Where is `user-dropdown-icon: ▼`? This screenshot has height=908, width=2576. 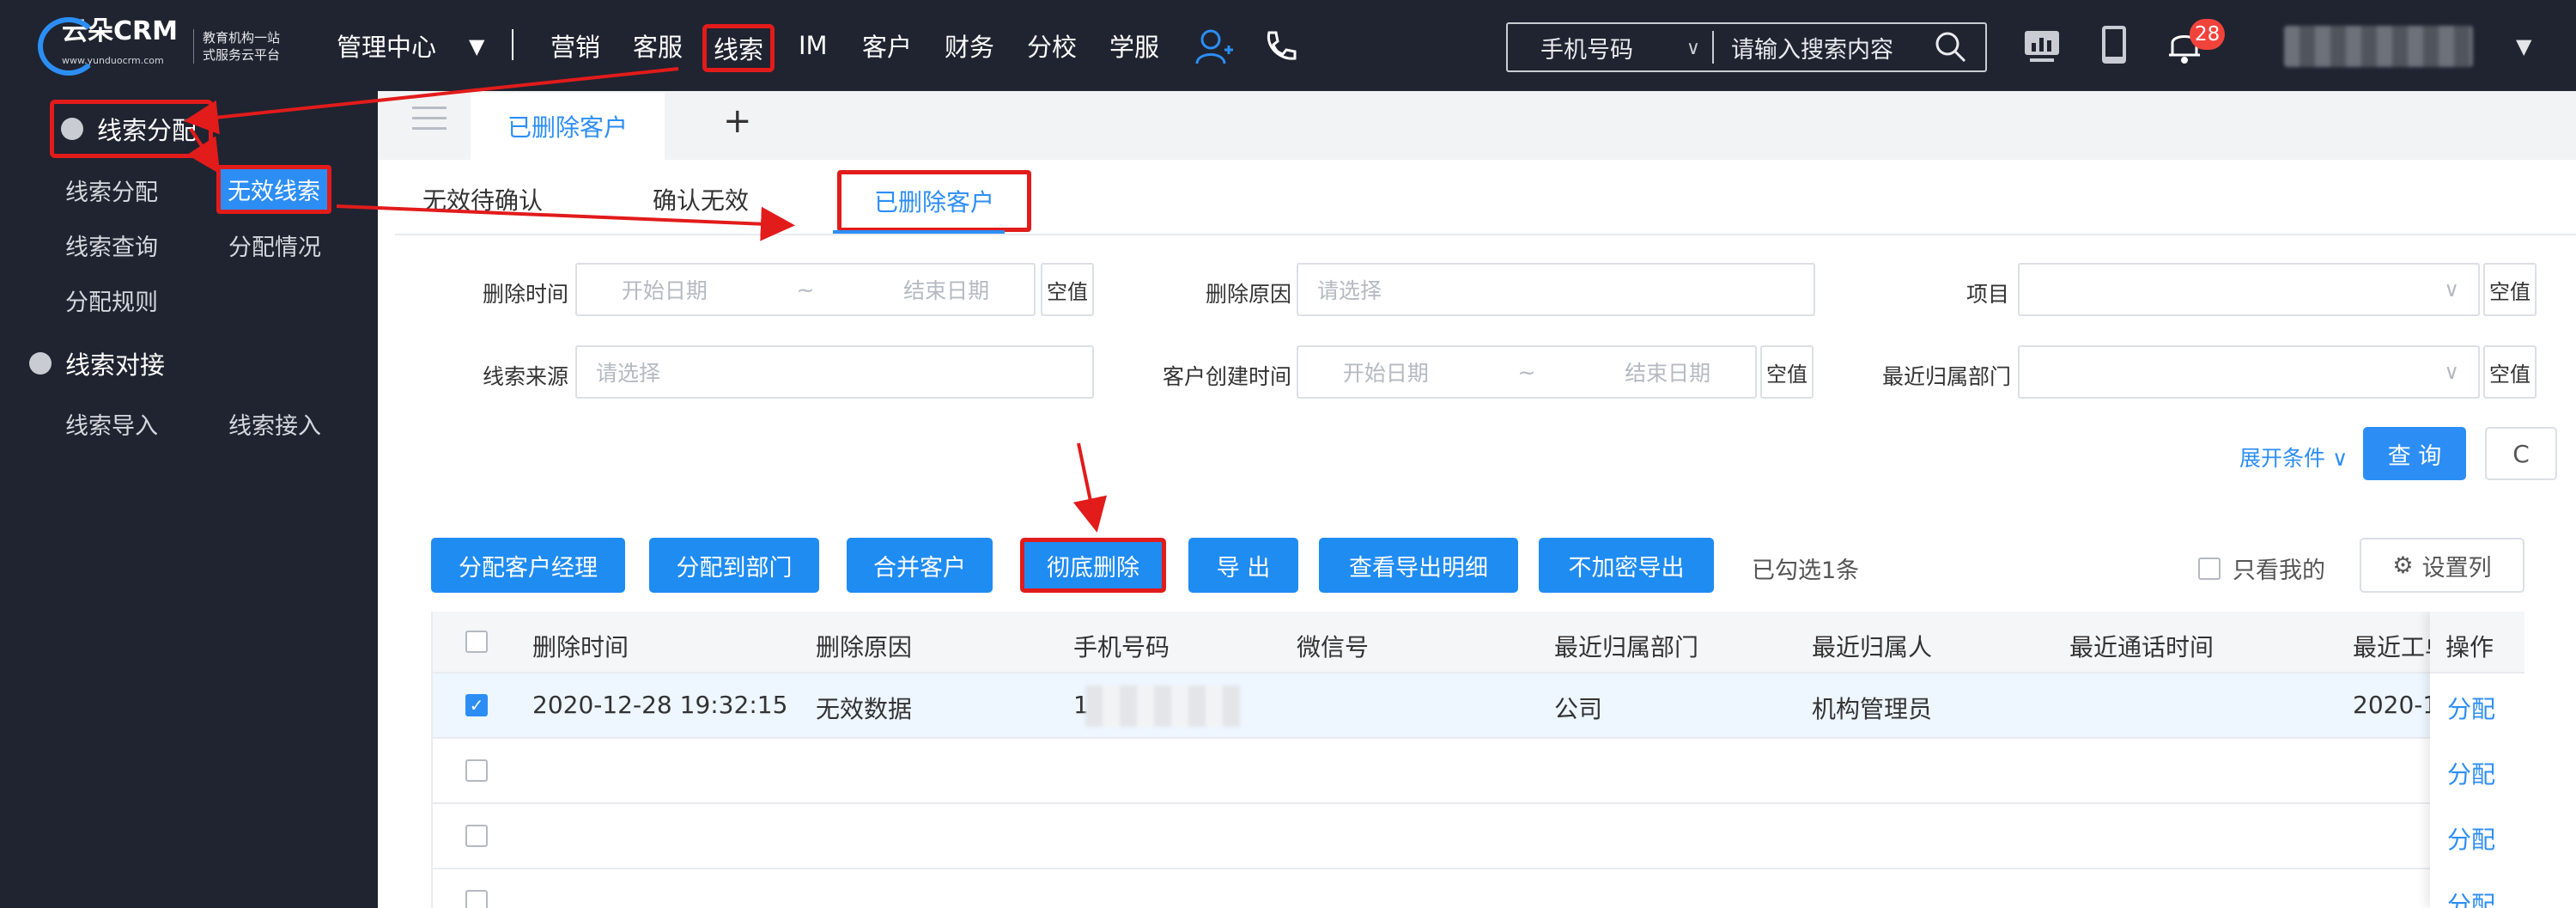 user-dropdown-icon: ▼ is located at coordinates (2523, 46).